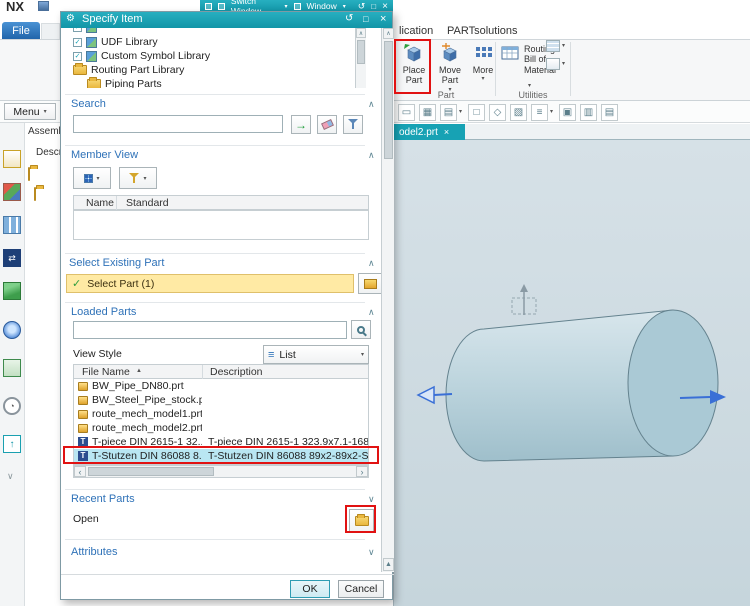 This screenshot has width=750, height=606. I want to click on search-filter-button, so click(353, 124).